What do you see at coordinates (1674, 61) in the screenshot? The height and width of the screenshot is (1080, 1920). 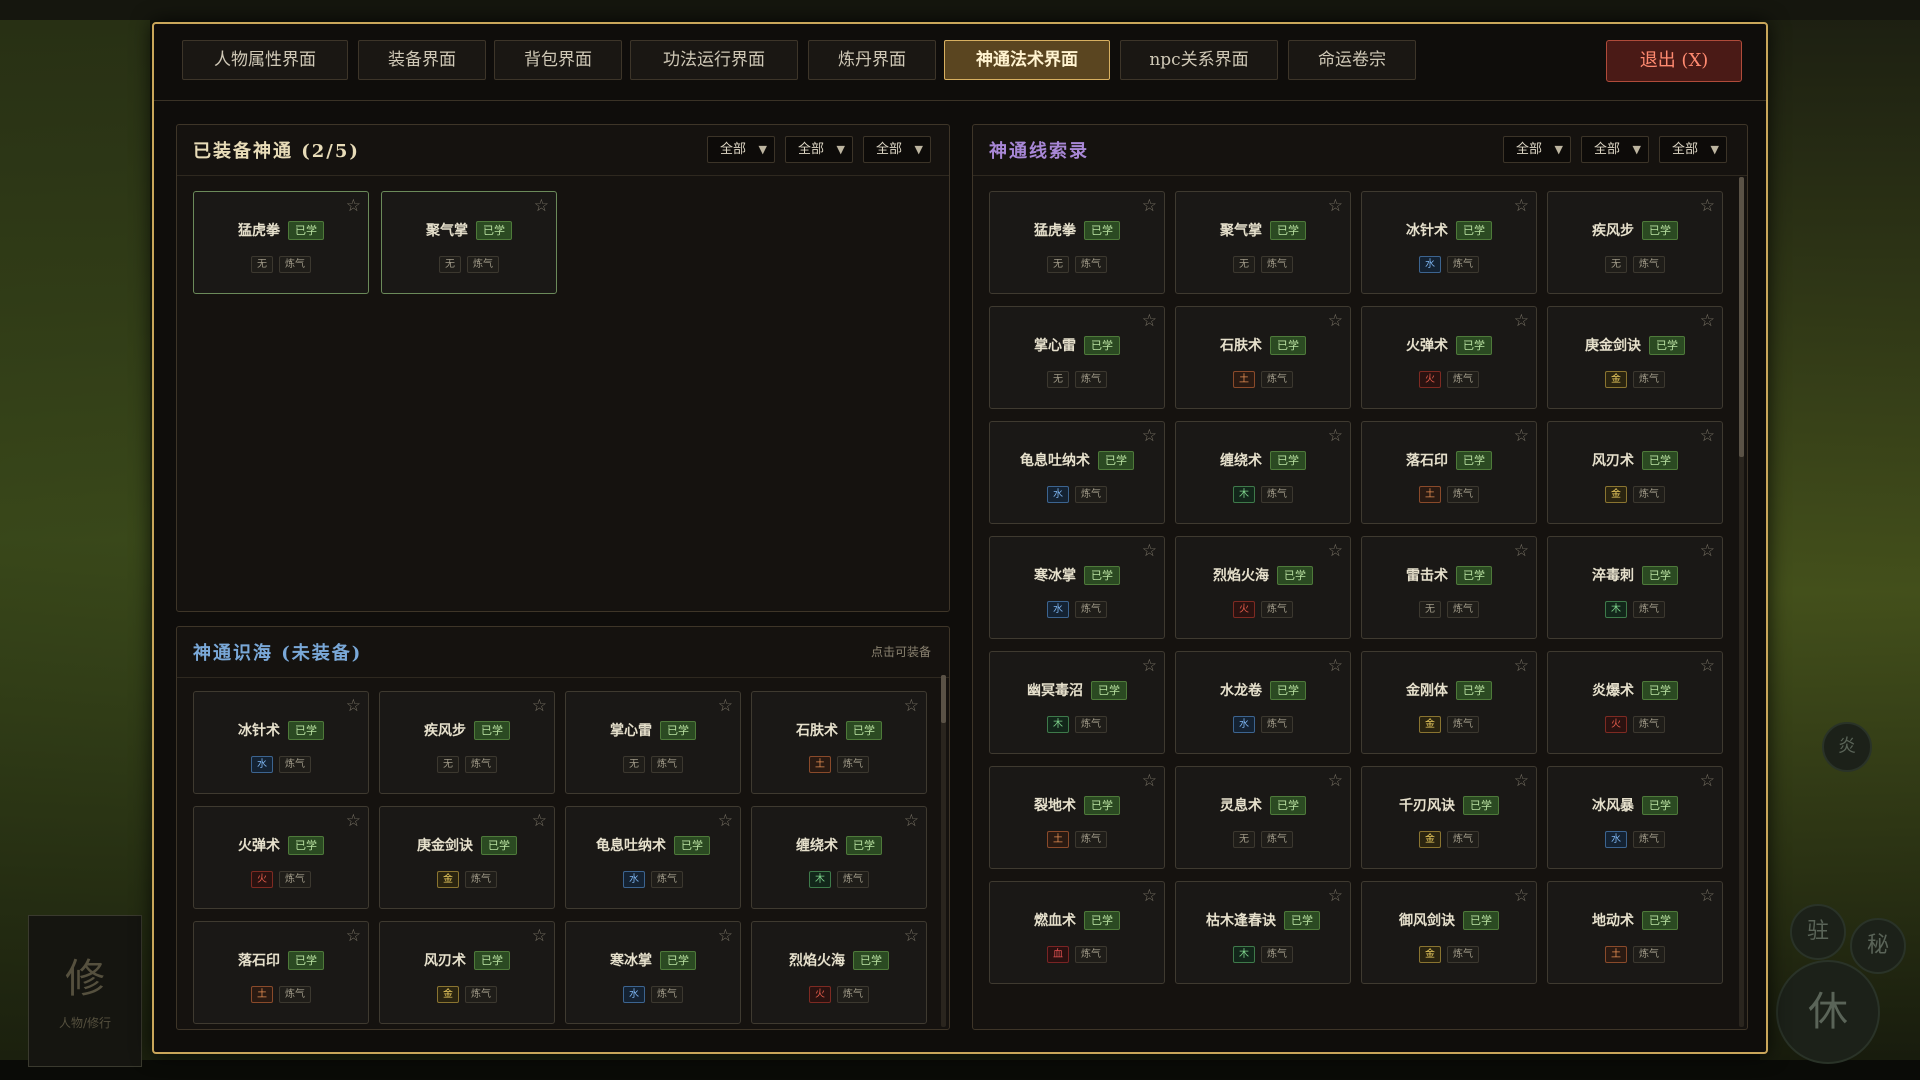 I see `exit-button: 退出 (X)` at bounding box center [1674, 61].